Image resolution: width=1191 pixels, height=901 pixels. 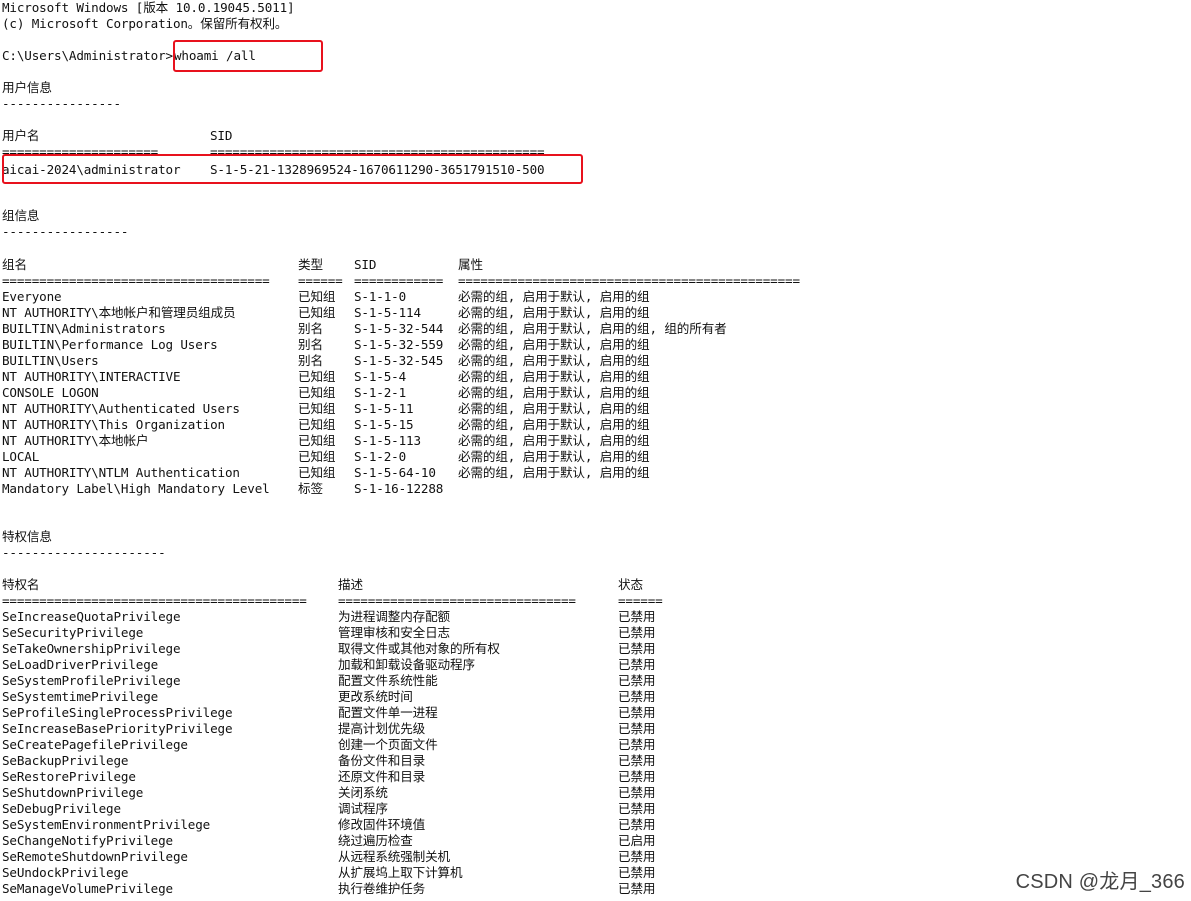 I want to click on group-name-cell: LOCAL, so click(x=21, y=456).